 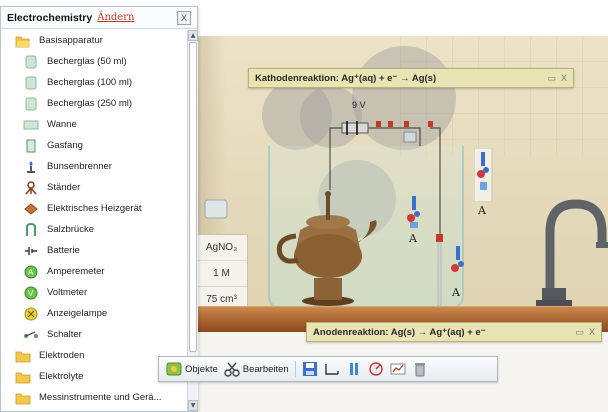 I want to click on folder-label: Basisapparatur, so click(x=71, y=40).